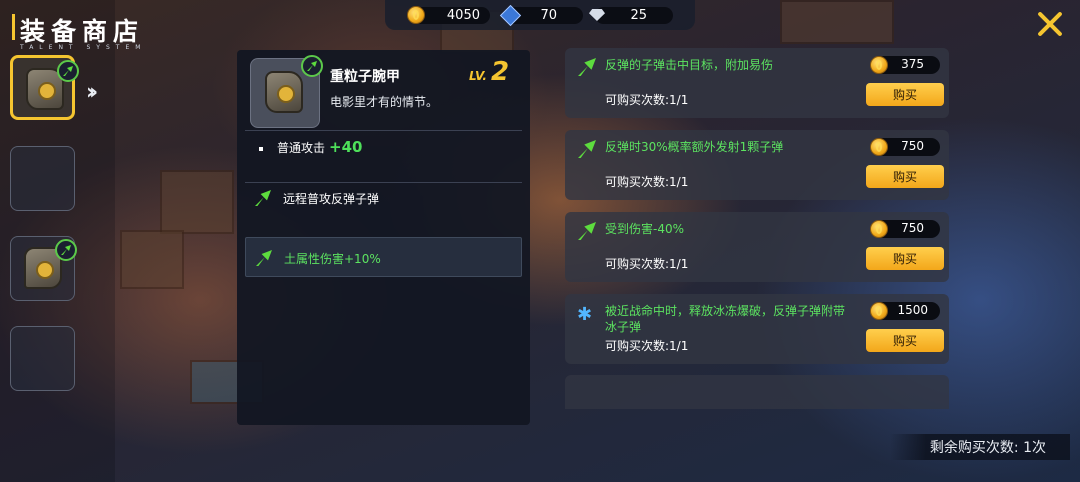  I want to click on shop-item-card: 反弹时30%概率额外发射1颗子弹 可购买次数:1/1 750 购买, so click(757, 165).